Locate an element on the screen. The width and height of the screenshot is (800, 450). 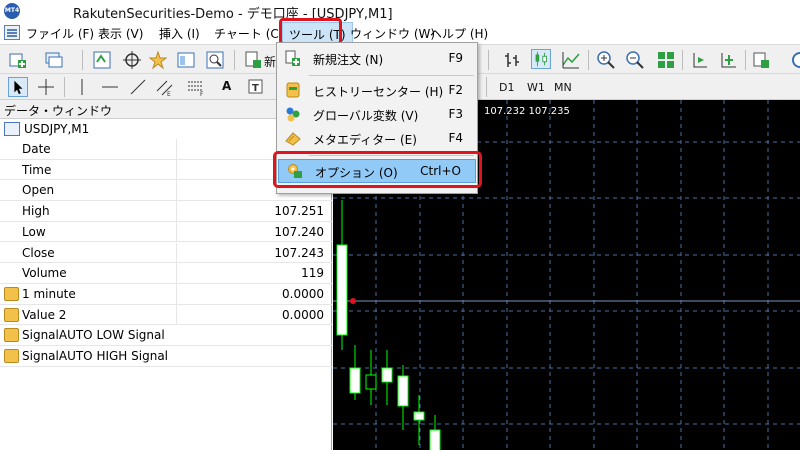
metaeditor-icon is located at coordinates (293, 139).